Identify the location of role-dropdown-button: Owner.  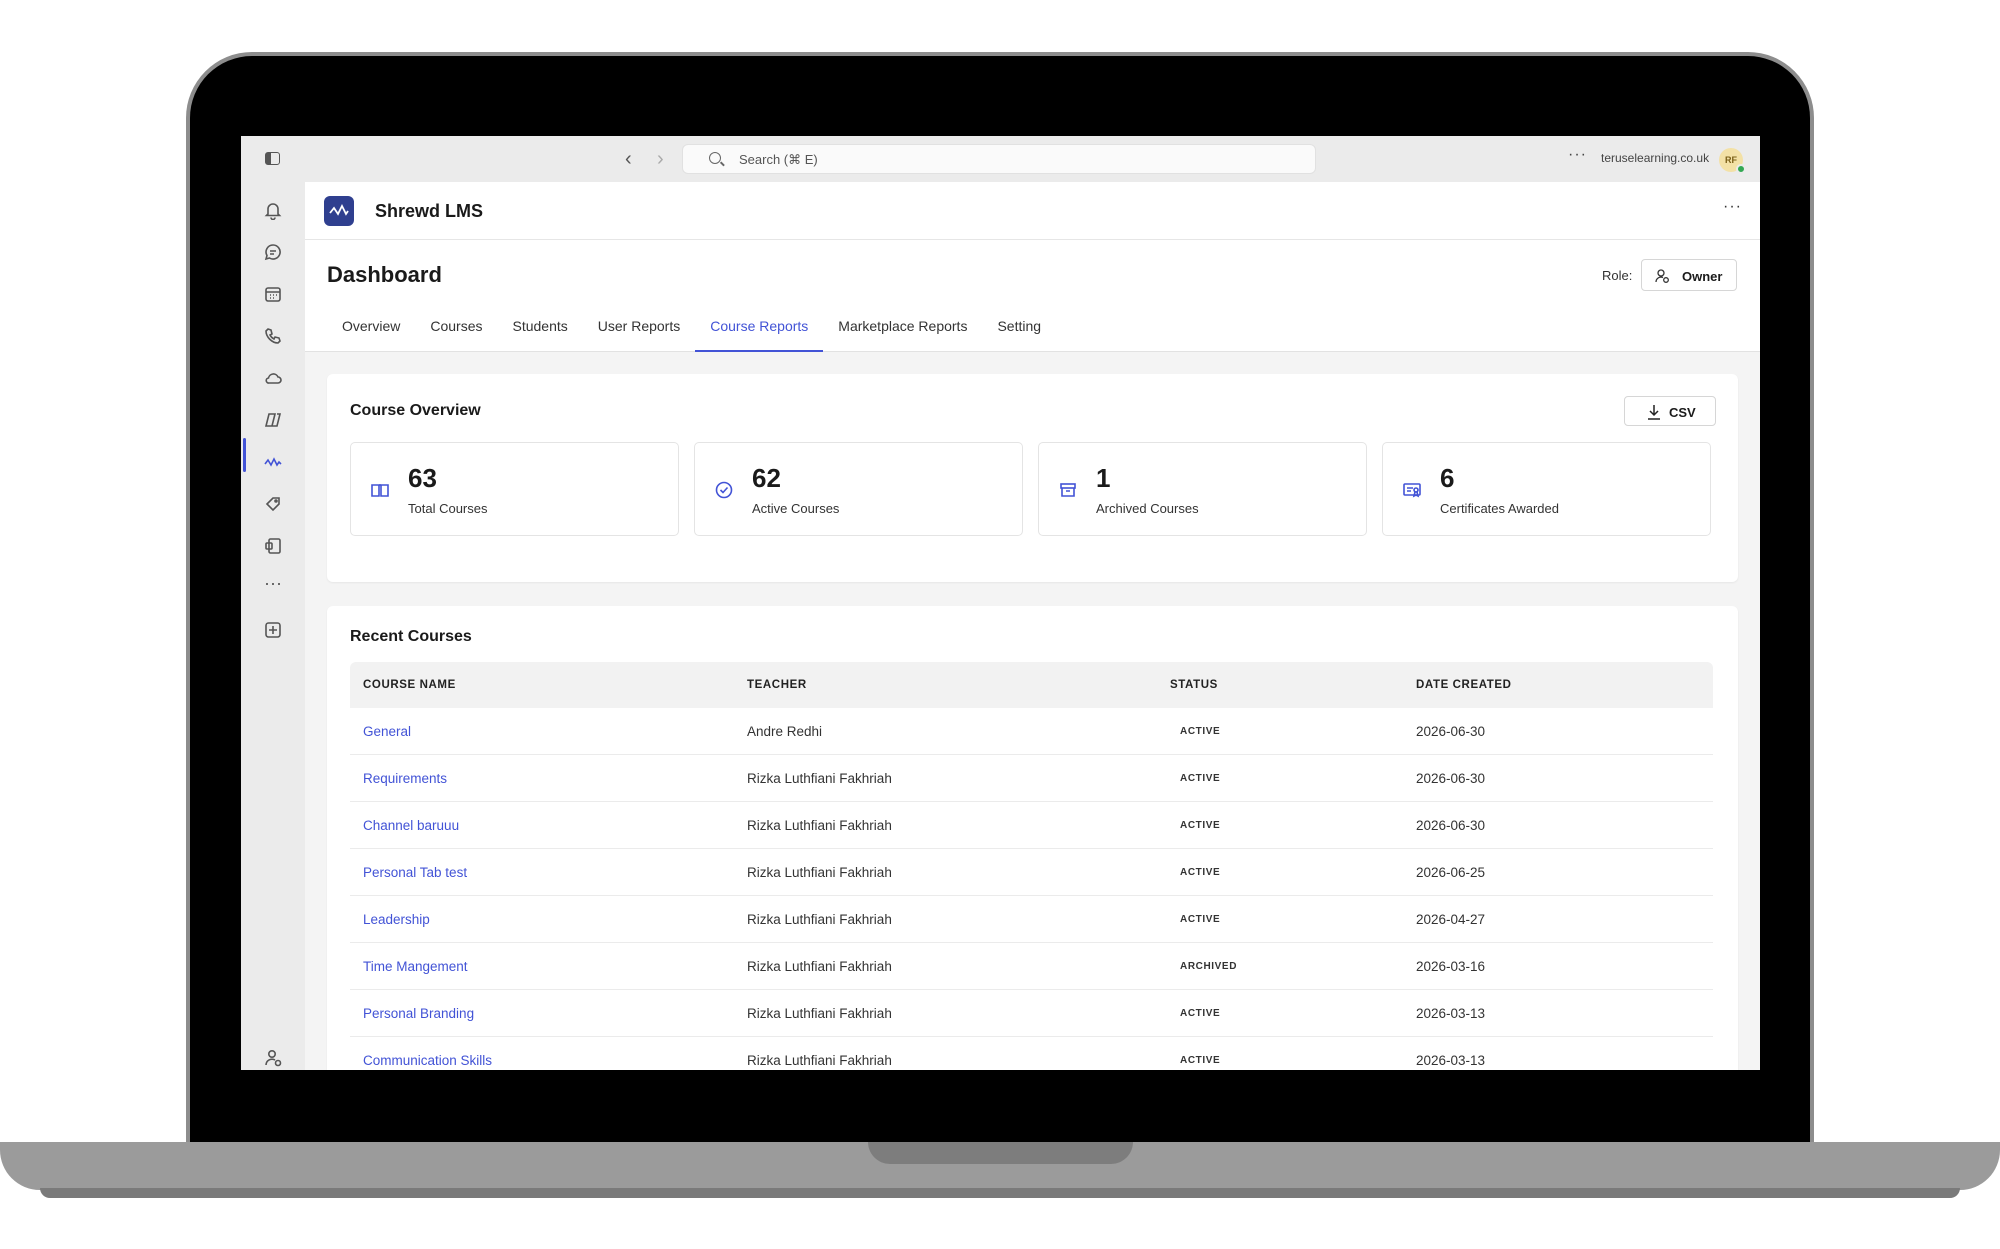
(1689, 275).